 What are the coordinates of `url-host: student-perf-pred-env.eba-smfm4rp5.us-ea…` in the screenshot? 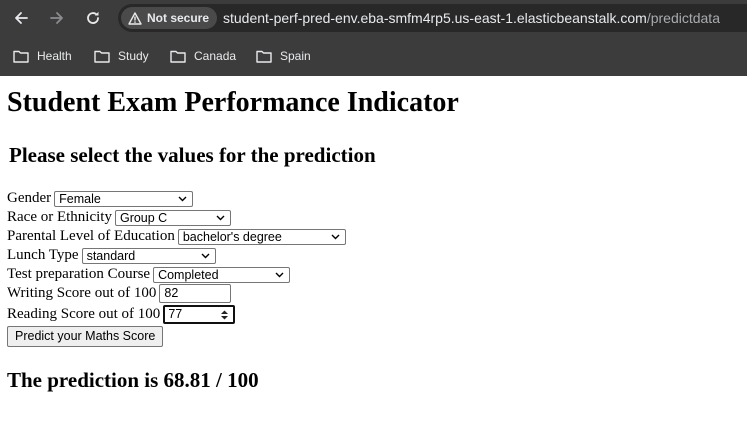 It's located at (435, 18).